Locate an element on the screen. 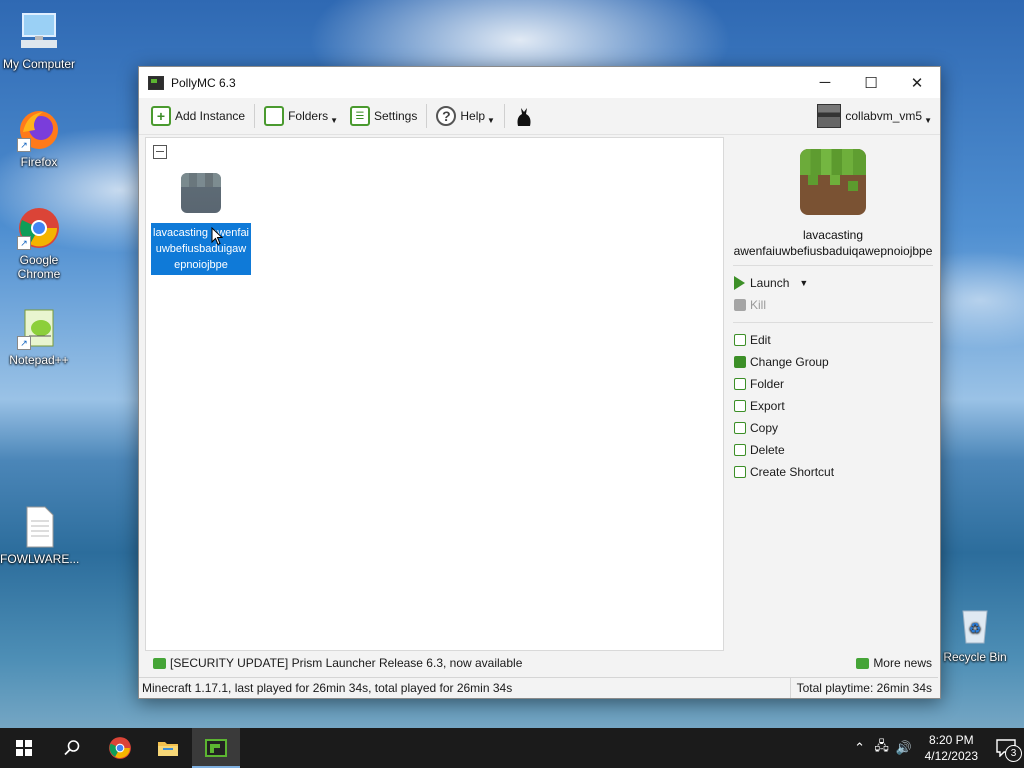 The image size is (1024, 768). more-news-label: More news is located at coordinates (902, 663).